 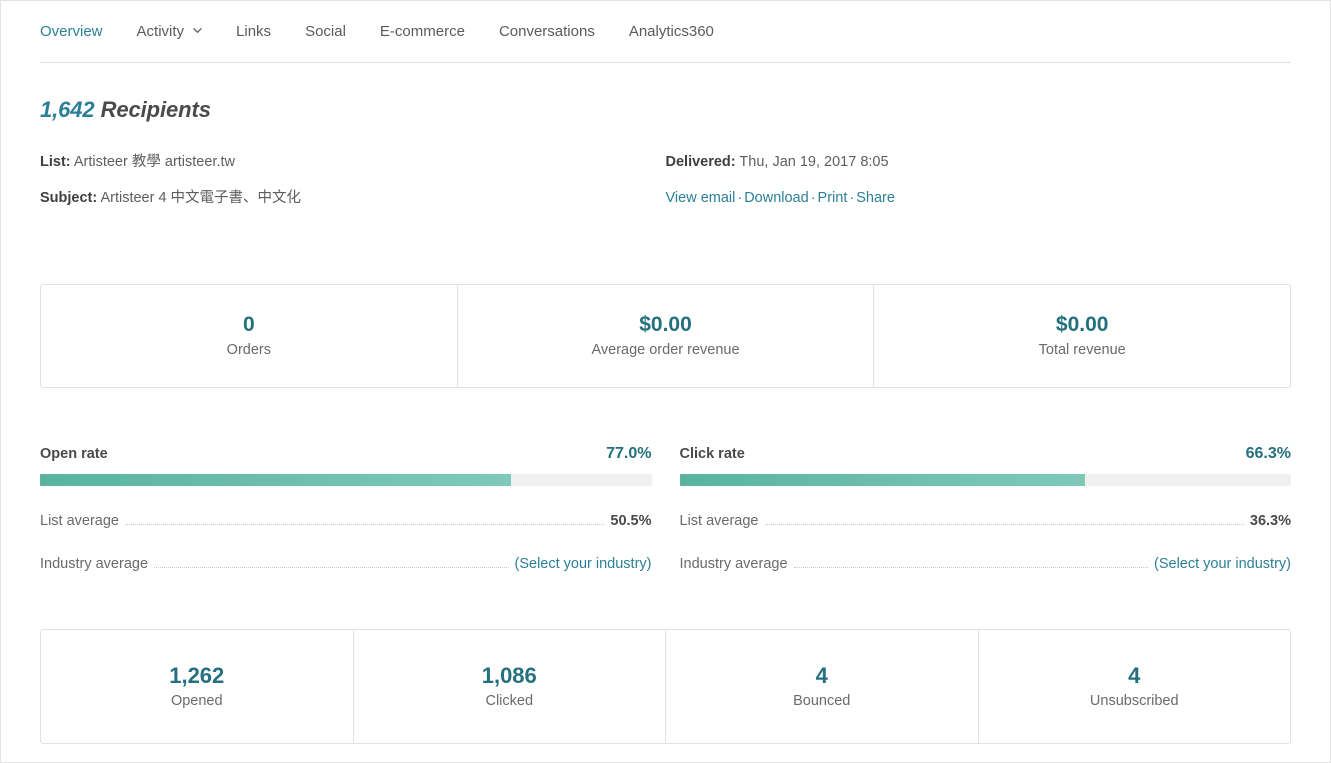 What do you see at coordinates (197, 676) in the screenshot?
I see `opened-value: 1,262` at bounding box center [197, 676].